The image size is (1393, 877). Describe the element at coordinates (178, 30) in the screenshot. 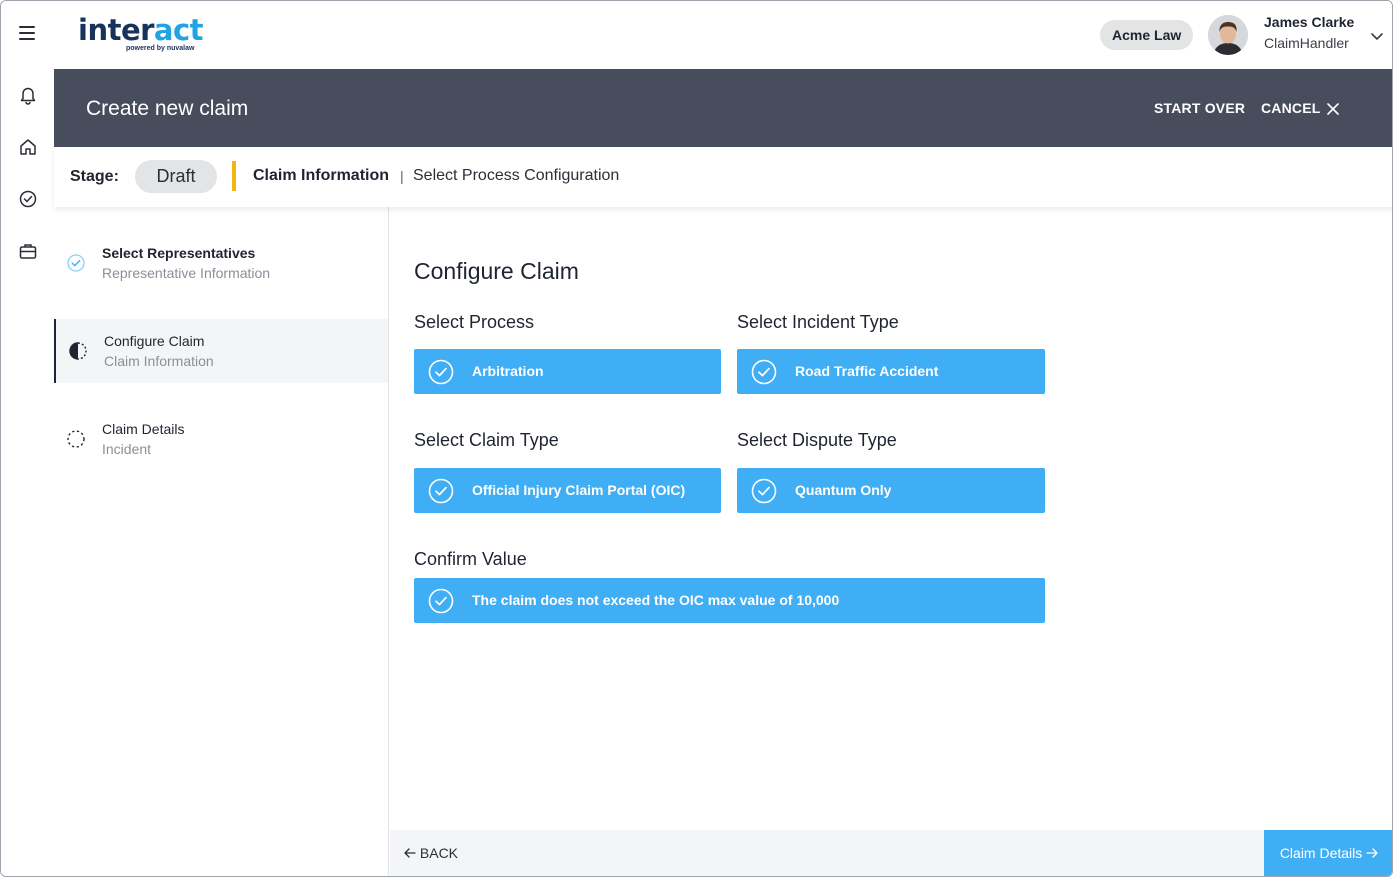

I see `logo-part-2: act` at that location.